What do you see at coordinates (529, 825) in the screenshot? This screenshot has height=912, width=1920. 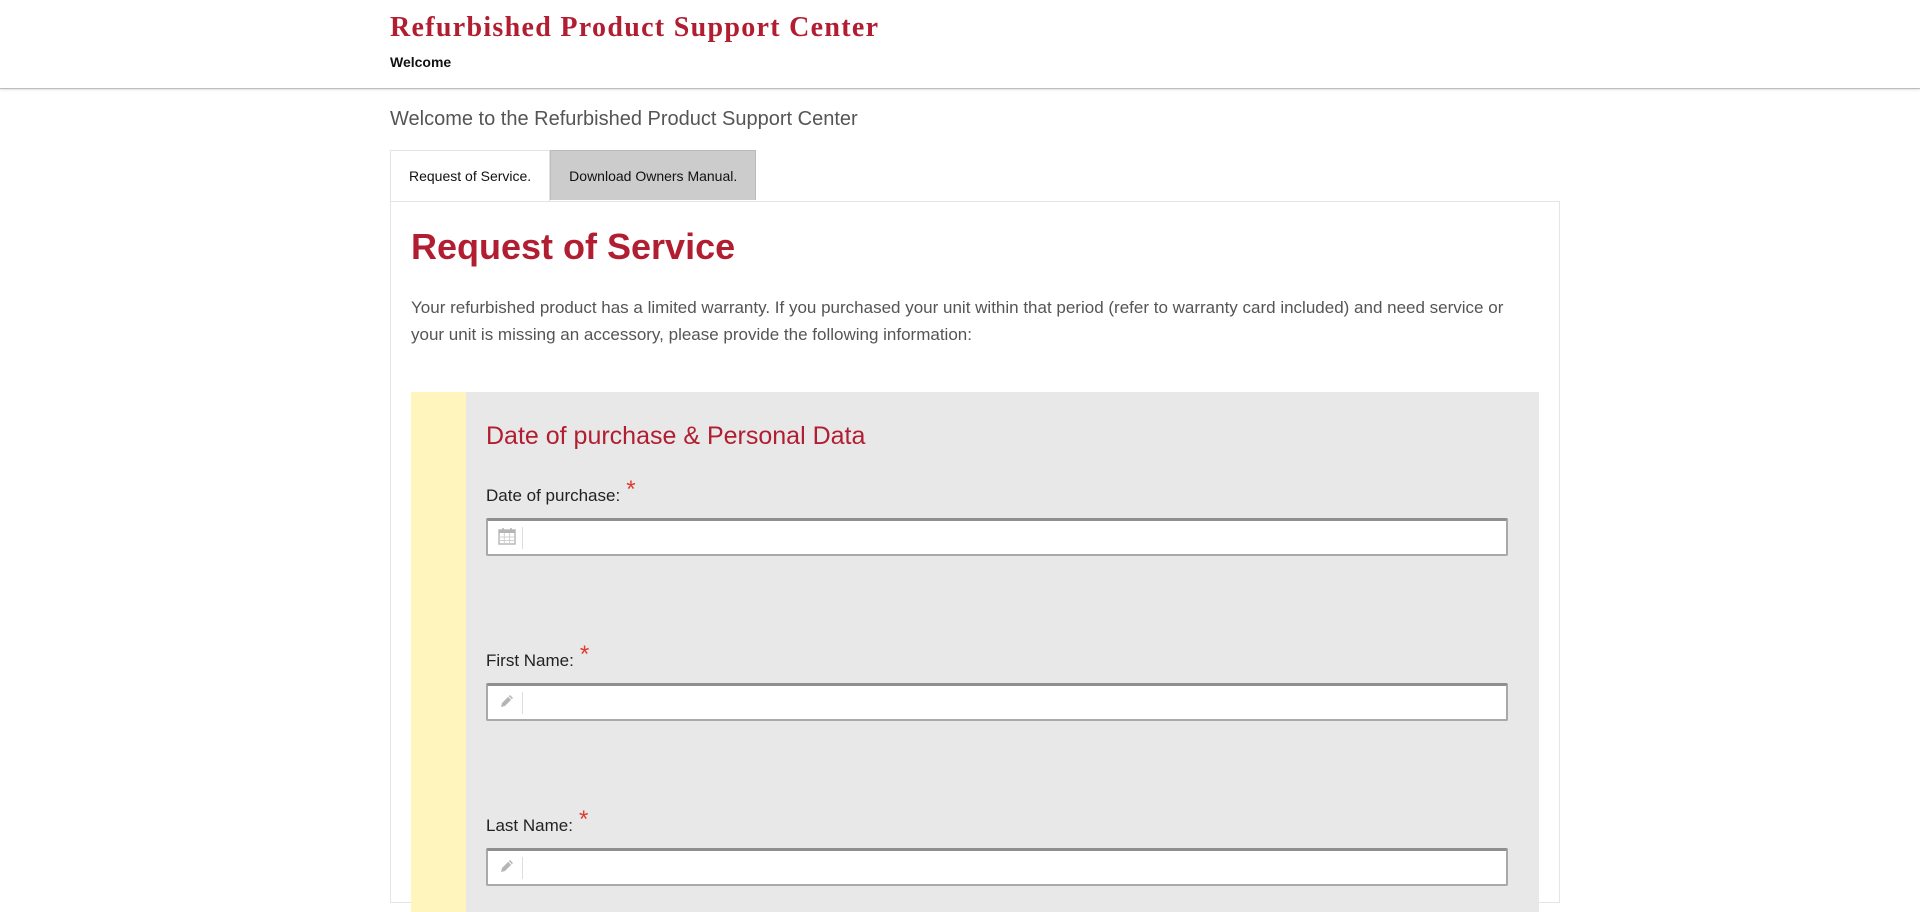 I see `last-name-label-text: Last Name:` at bounding box center [529, 825].